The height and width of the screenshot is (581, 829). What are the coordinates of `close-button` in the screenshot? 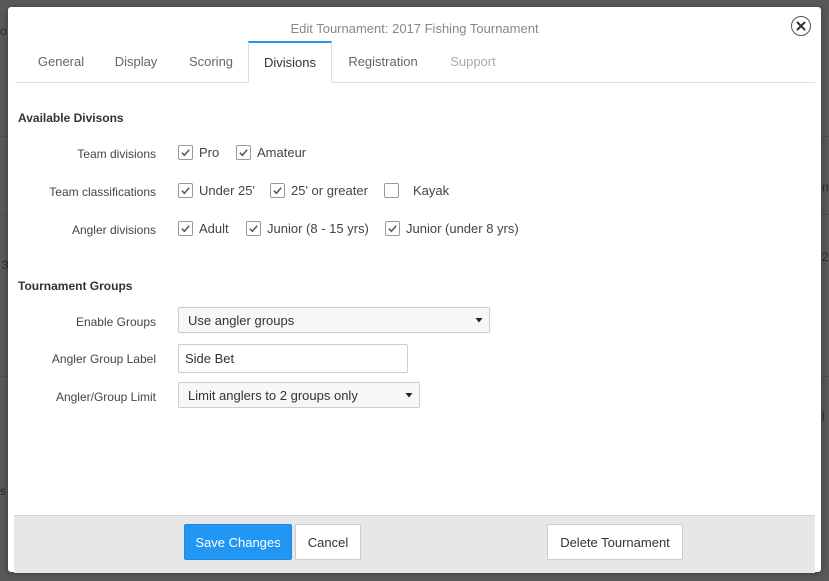 It's located at (801, 26).